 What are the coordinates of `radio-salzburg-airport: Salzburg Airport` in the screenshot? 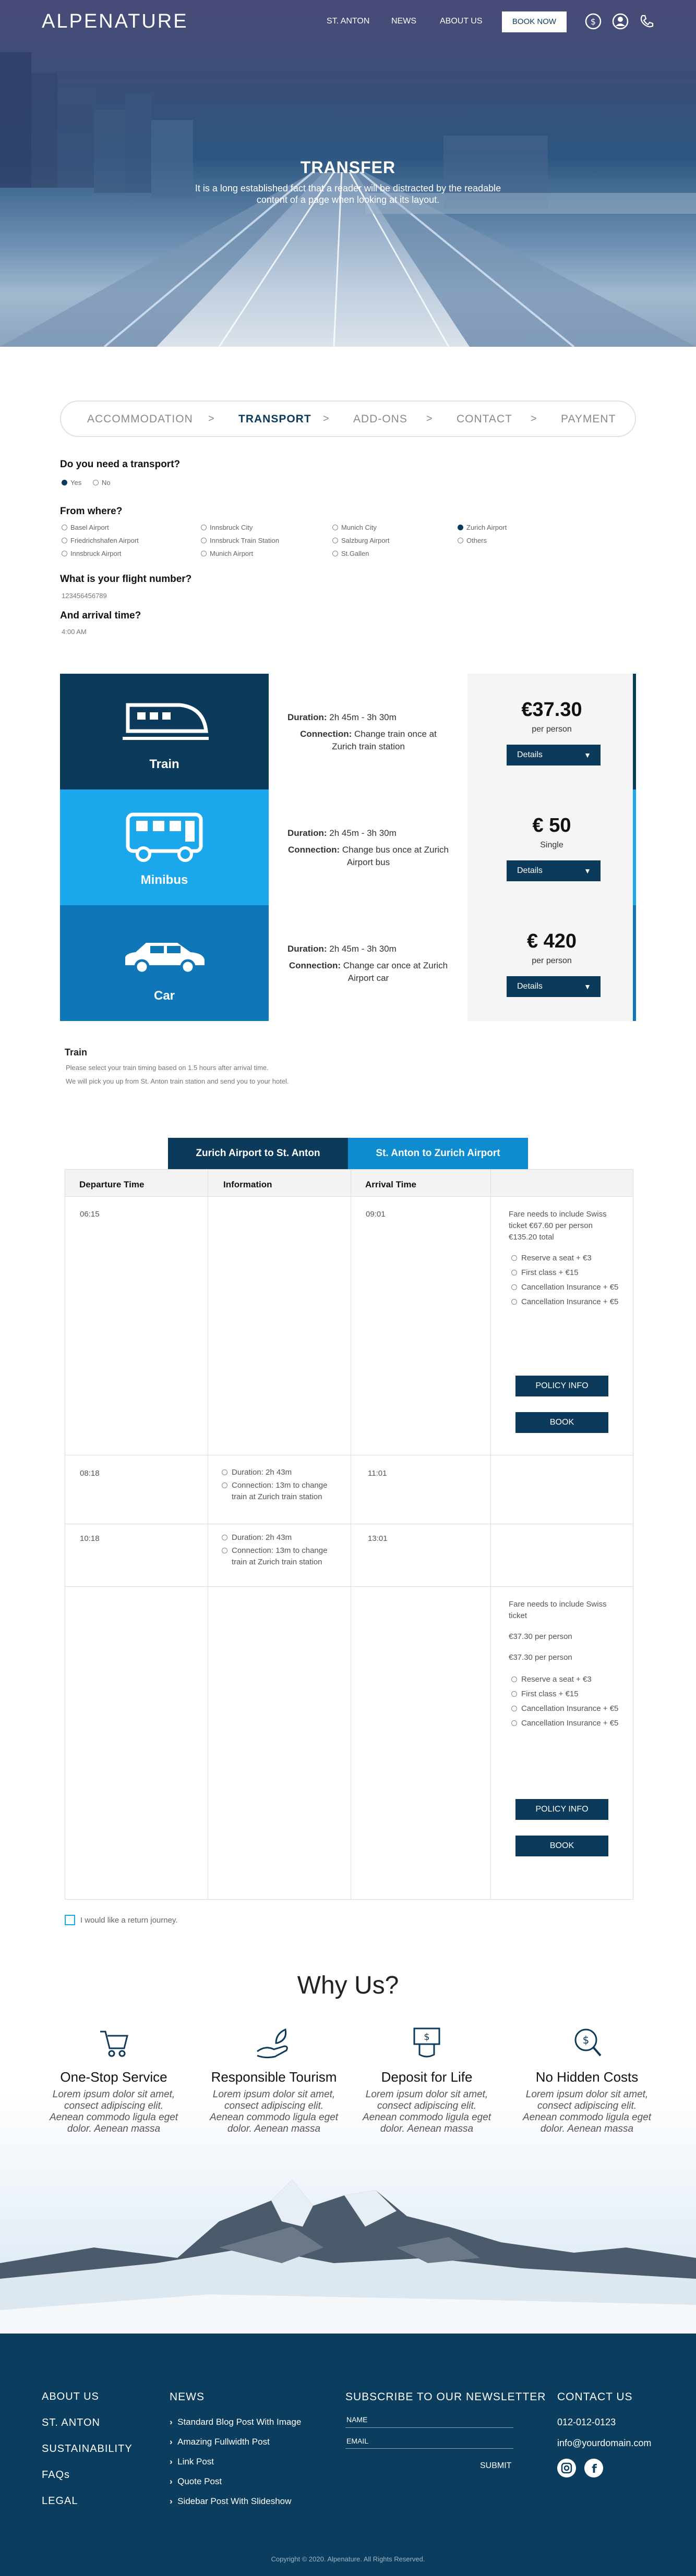 It's located at (361, 540).